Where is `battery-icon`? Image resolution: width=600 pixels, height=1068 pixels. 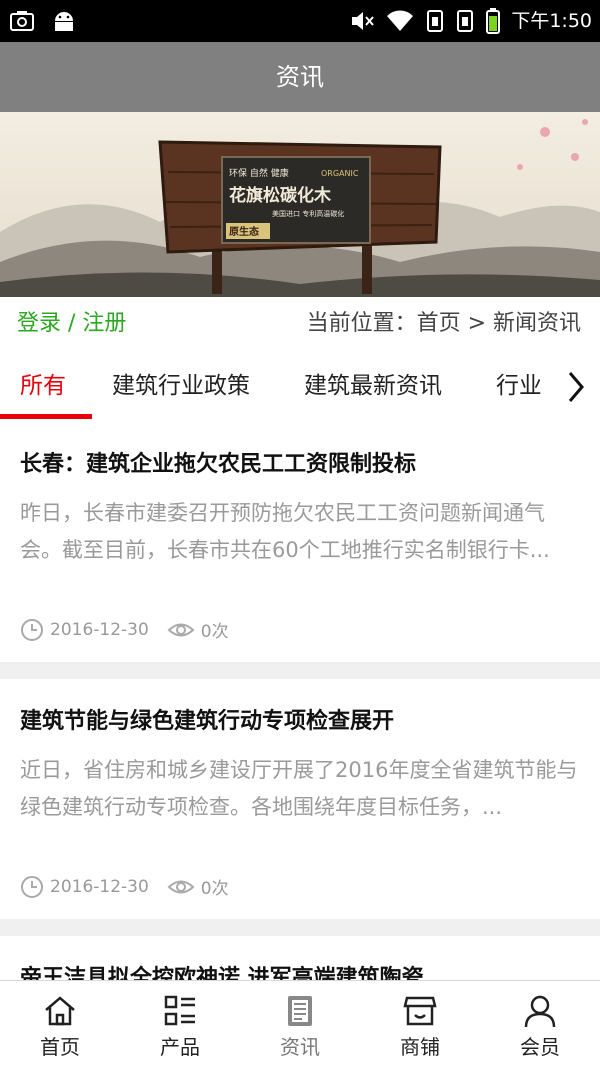
battery-icon is located at coordinates (493, 21).